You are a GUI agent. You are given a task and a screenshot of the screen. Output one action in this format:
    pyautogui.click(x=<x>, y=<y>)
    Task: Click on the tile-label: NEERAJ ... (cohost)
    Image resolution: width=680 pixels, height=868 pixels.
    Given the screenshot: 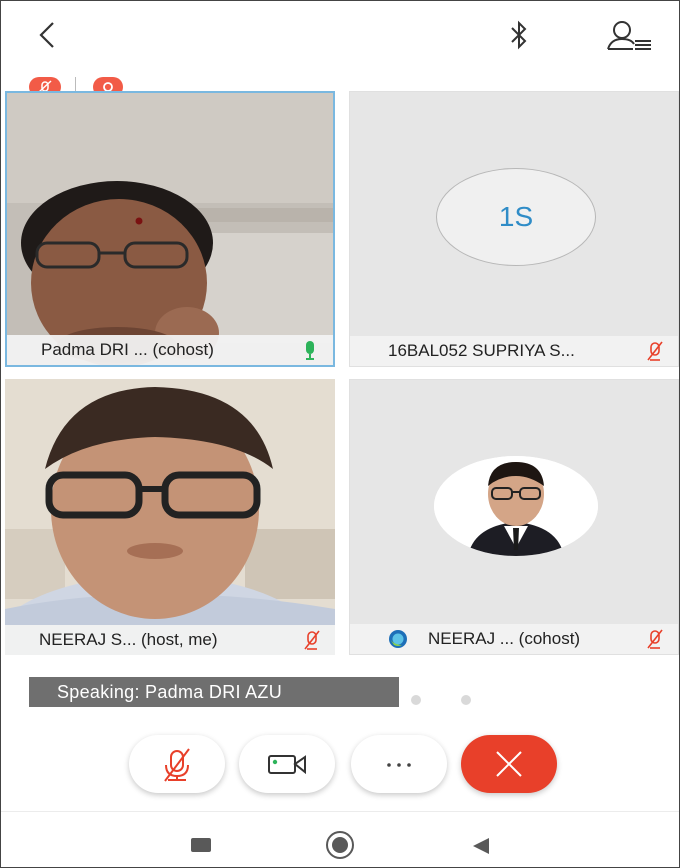 What is the action you would take?
    pyautogui.click(x=514, y=639)
    